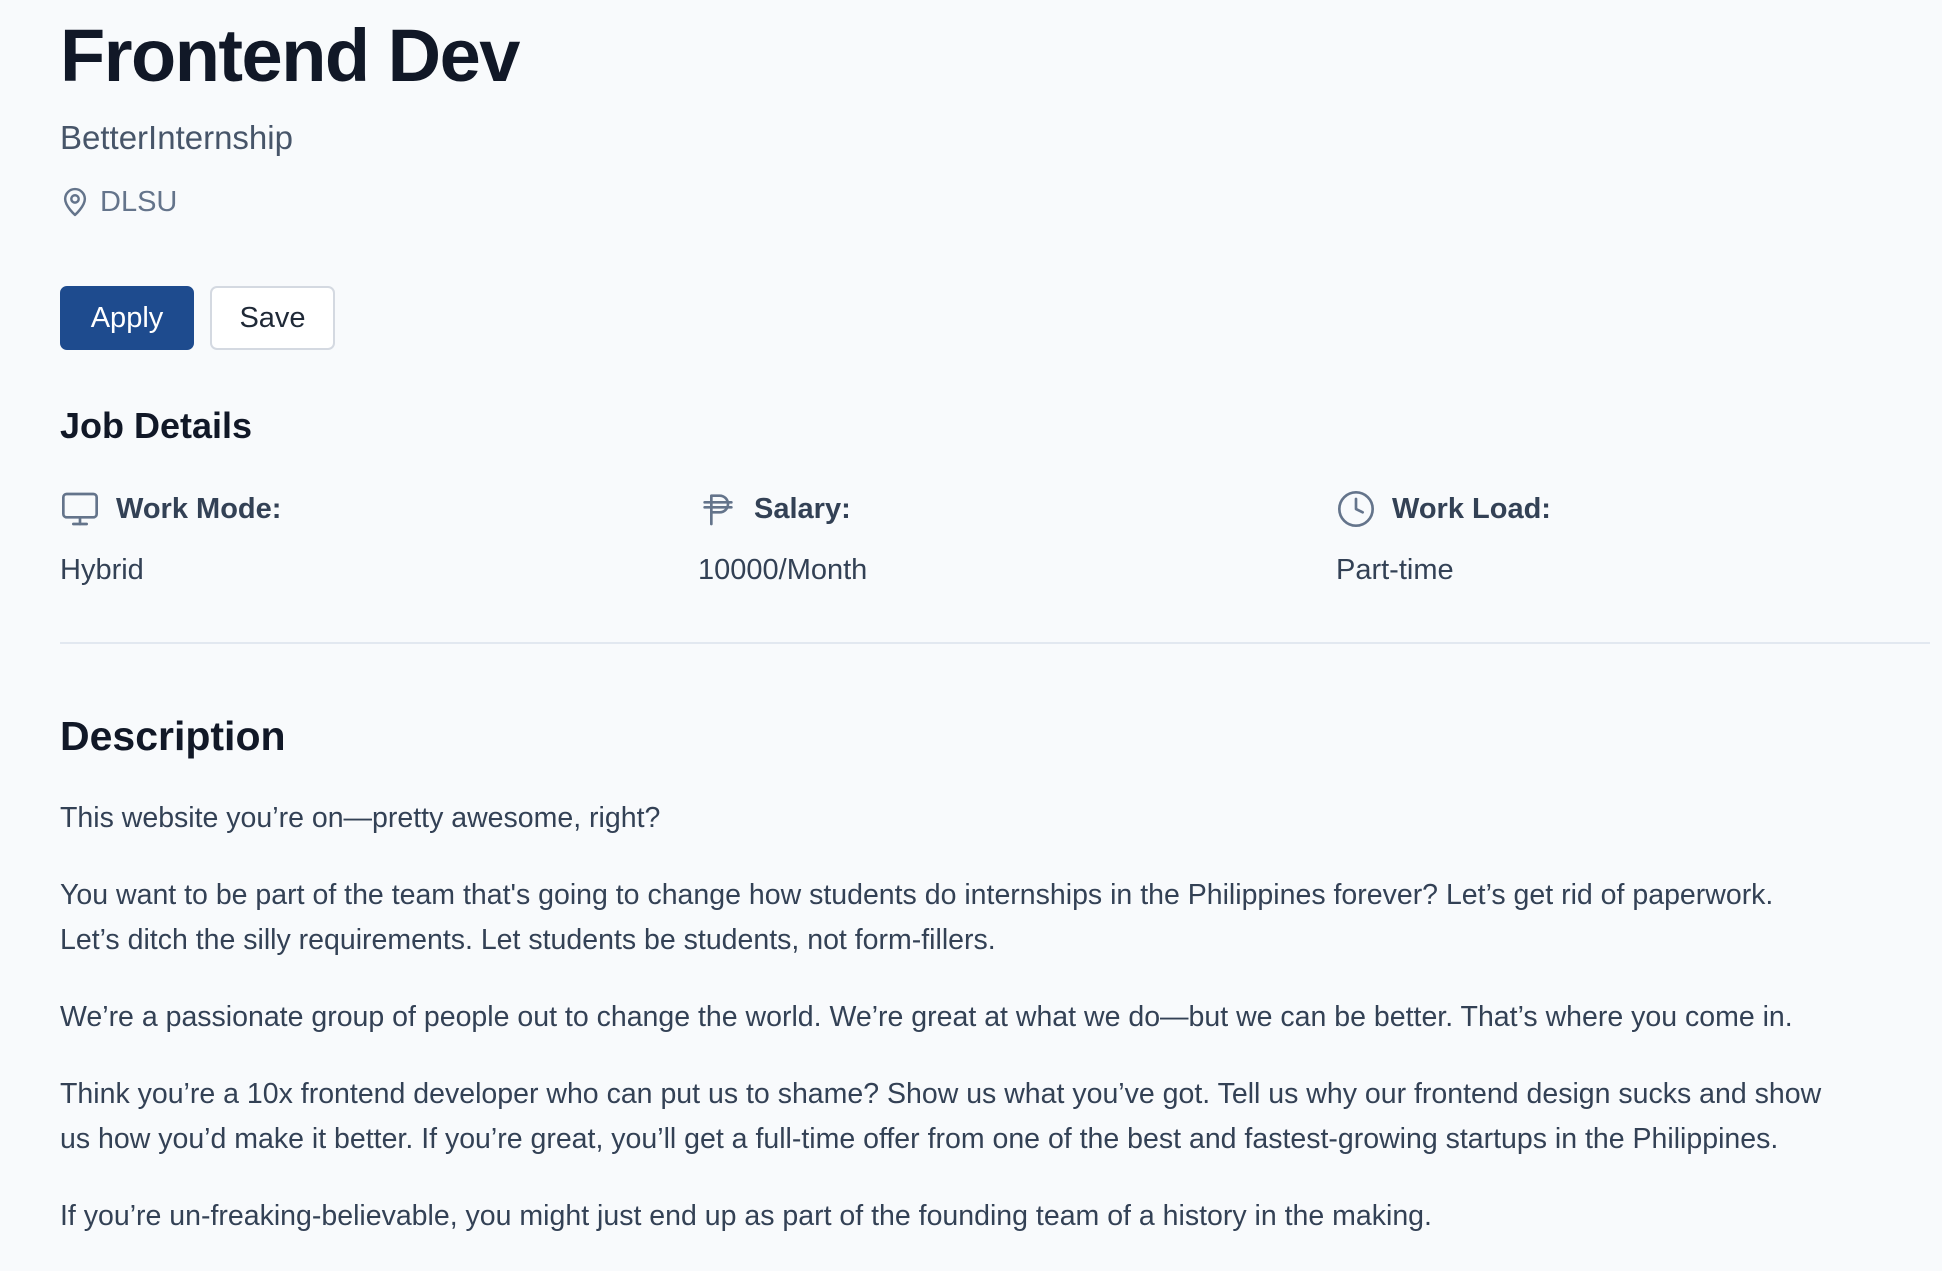 The image size is (1942, 1271). What do you see at coordinates (139, 201) in the screenshot?
I see `location-label: DLSU` at bounding box center [139, 201].